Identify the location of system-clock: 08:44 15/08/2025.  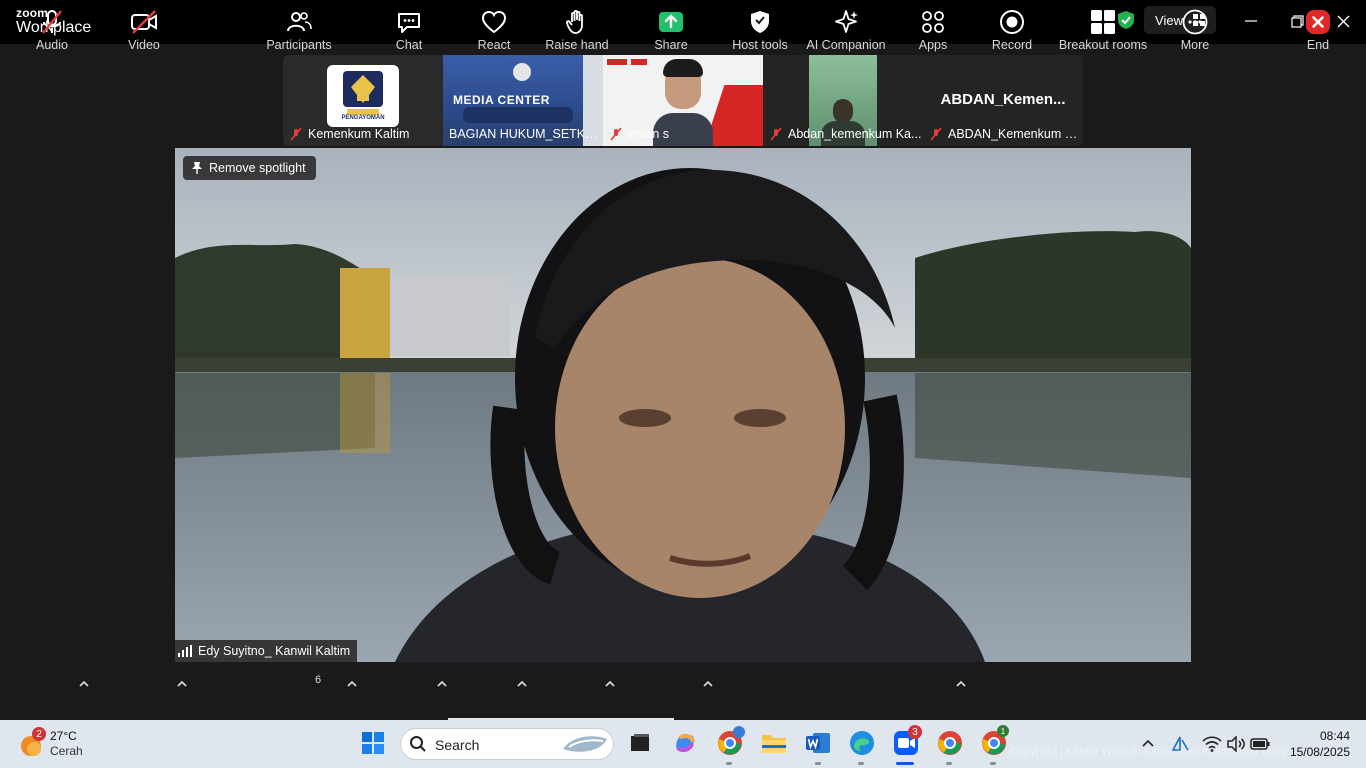
(1318, 744).